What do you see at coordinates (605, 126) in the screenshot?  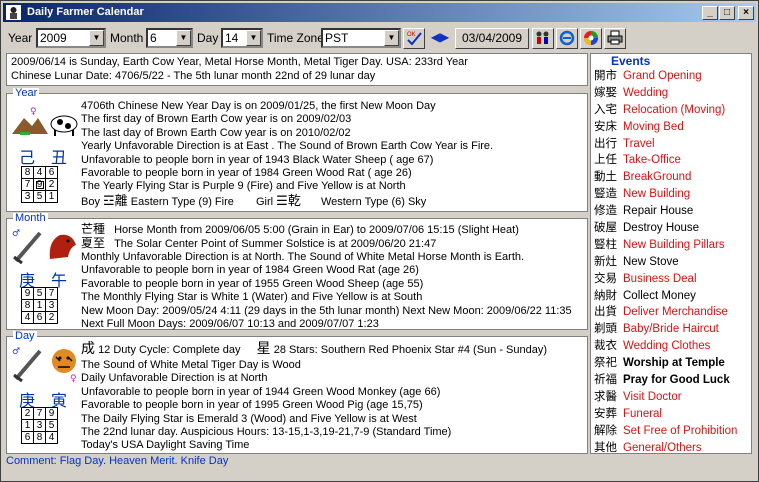 I see `event-cn: 安床` at bounding box center [605, 126].